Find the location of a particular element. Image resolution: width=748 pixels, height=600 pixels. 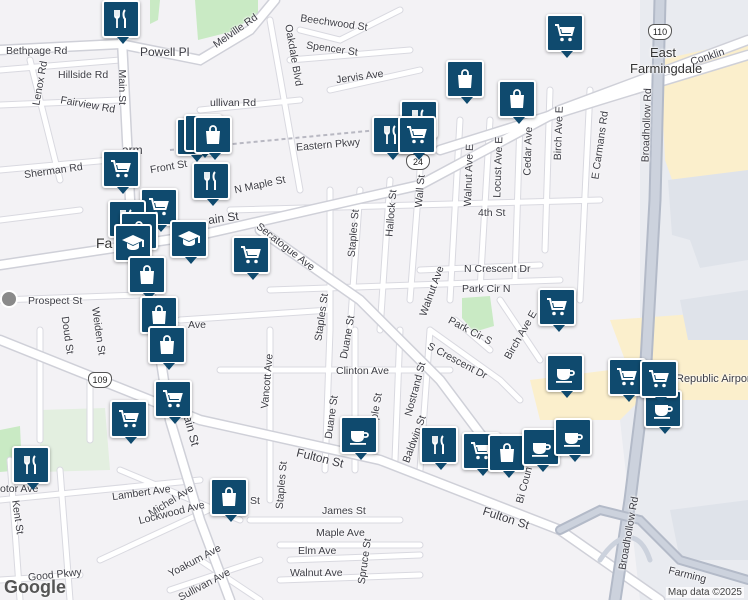

street-label-cedar-ave: Cedar Ave is located at coordinates (528, 151).